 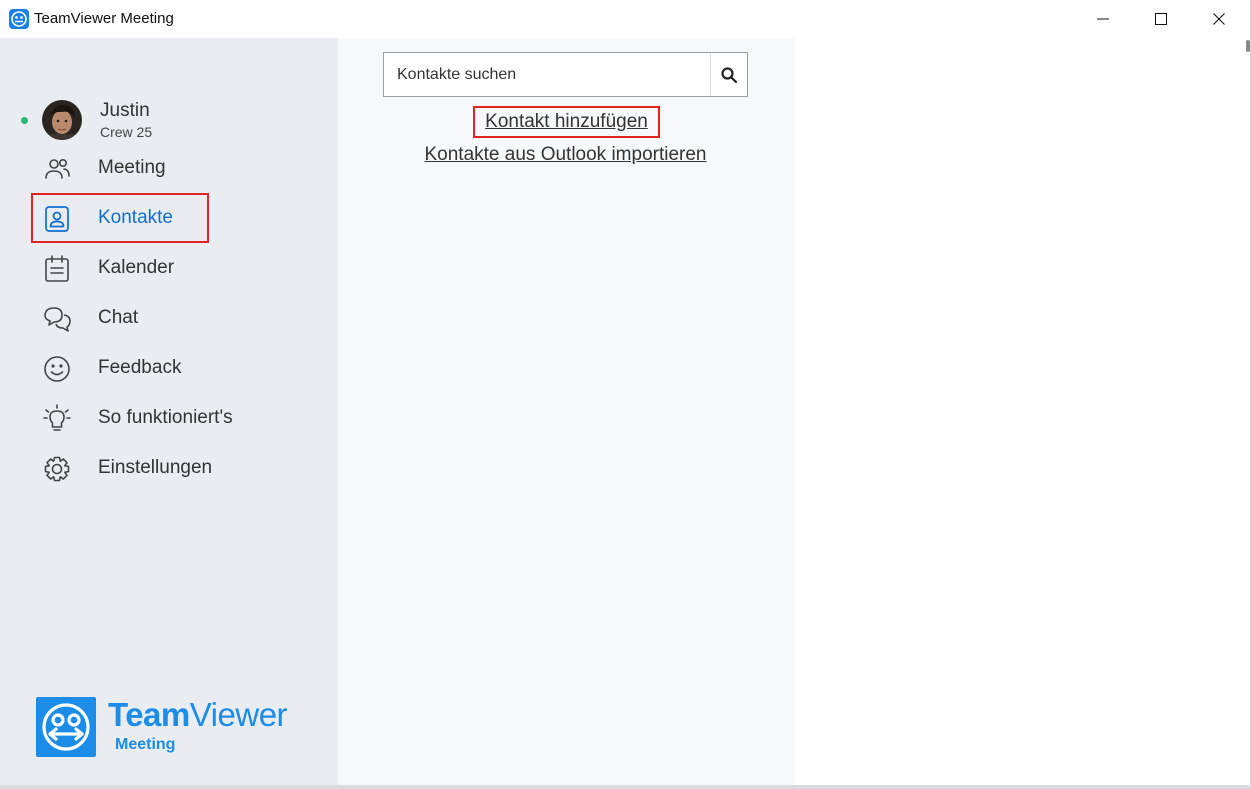 What do you see at coordinates (140, 367) in the screenshot?
I see `sidebar-item-label: Feedback` at bounding box center [140, 367].